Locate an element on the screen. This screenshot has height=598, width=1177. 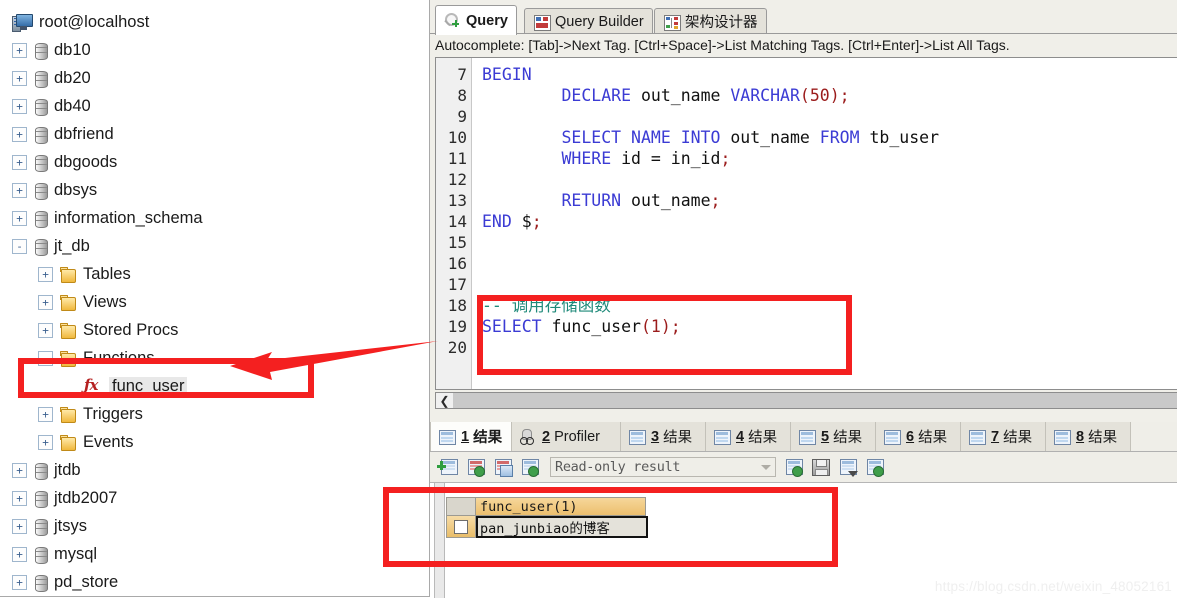
row-checkbox is located at coordinates (461, 526).